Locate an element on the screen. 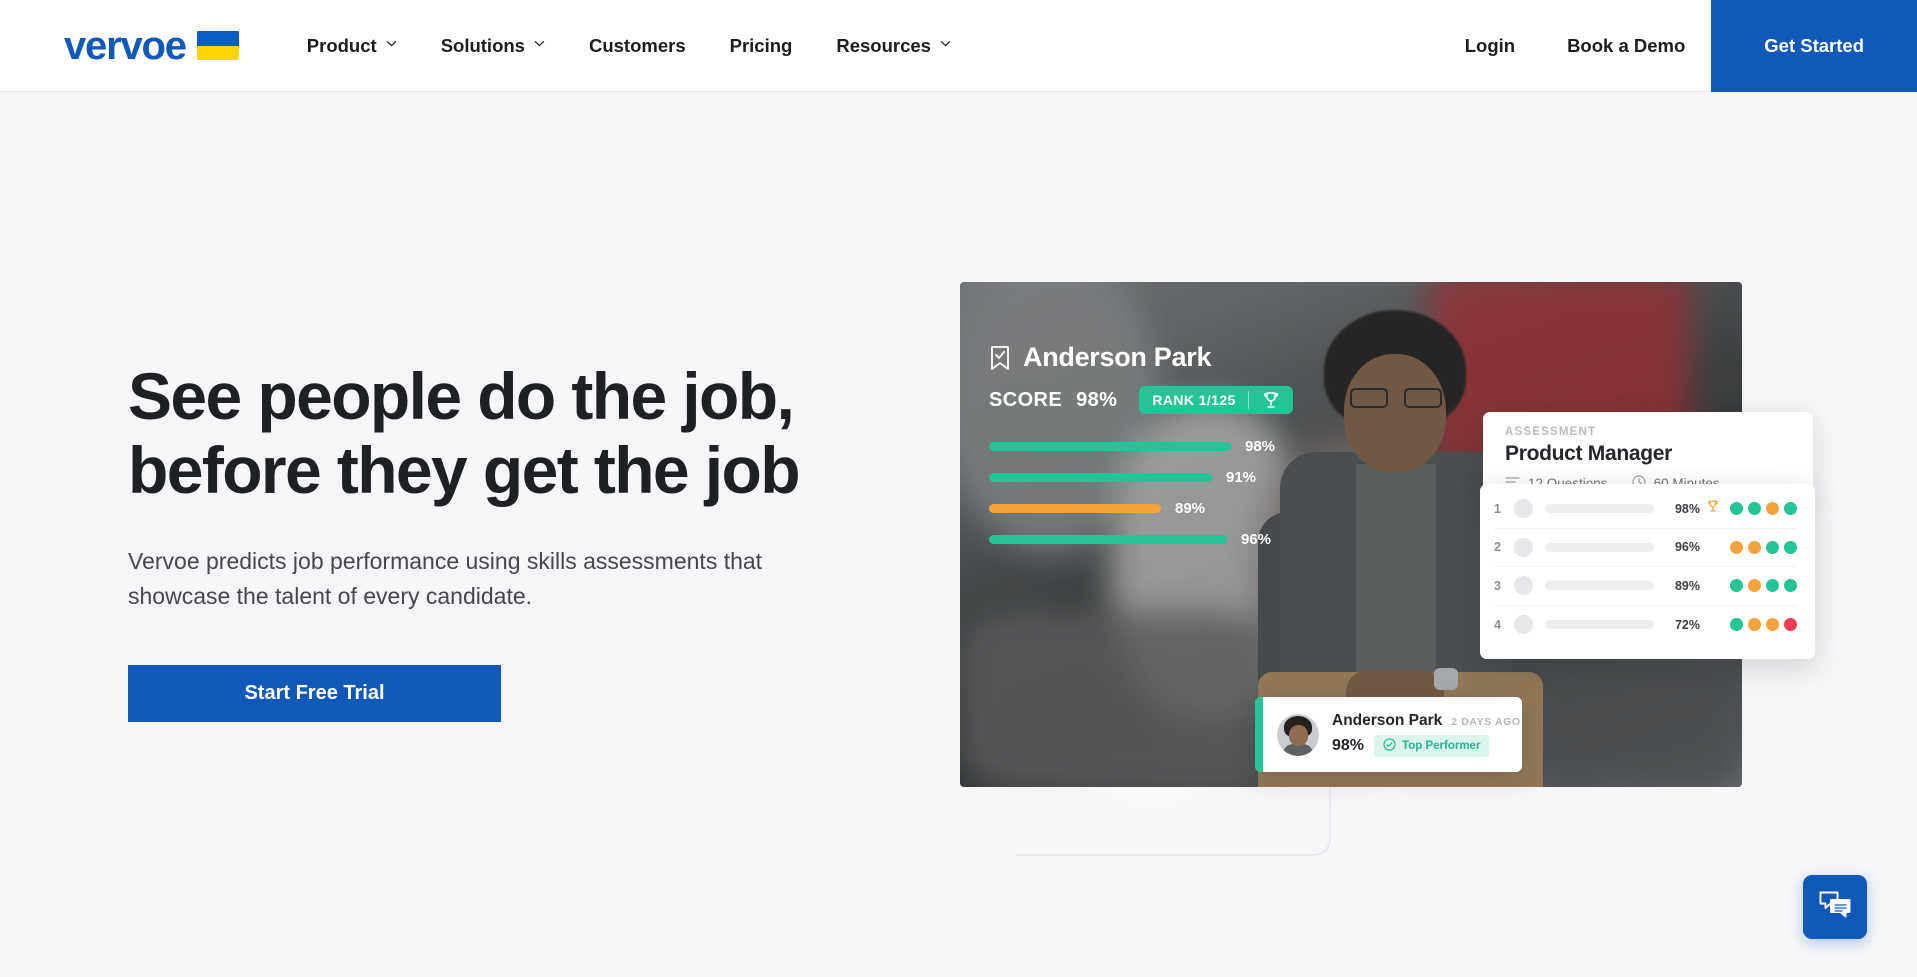 This screenshot has height=977, width=1917. accent-bar is located at coordinates (1259, 734).